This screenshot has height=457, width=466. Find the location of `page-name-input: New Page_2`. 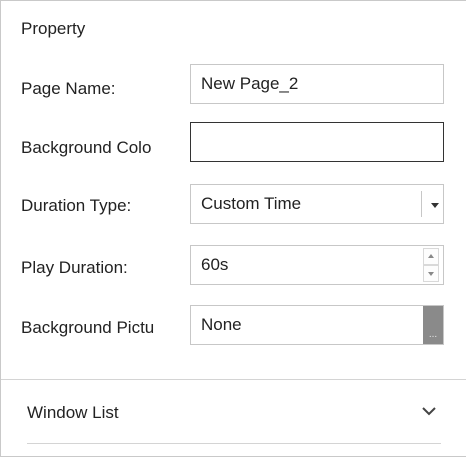

page-name-input: New Page_2 is located at coordinates (317, 84).